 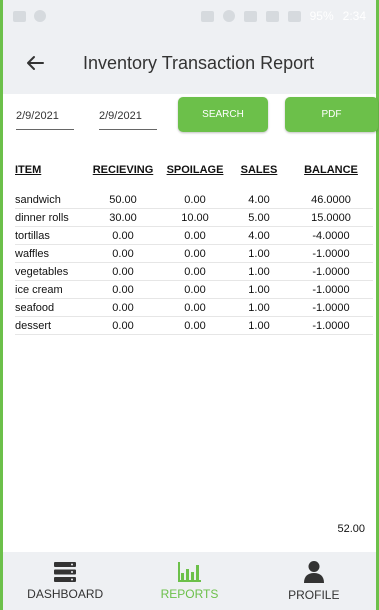 I want to click on cell-spoilage: 10.00, so click(x=195, y=217).